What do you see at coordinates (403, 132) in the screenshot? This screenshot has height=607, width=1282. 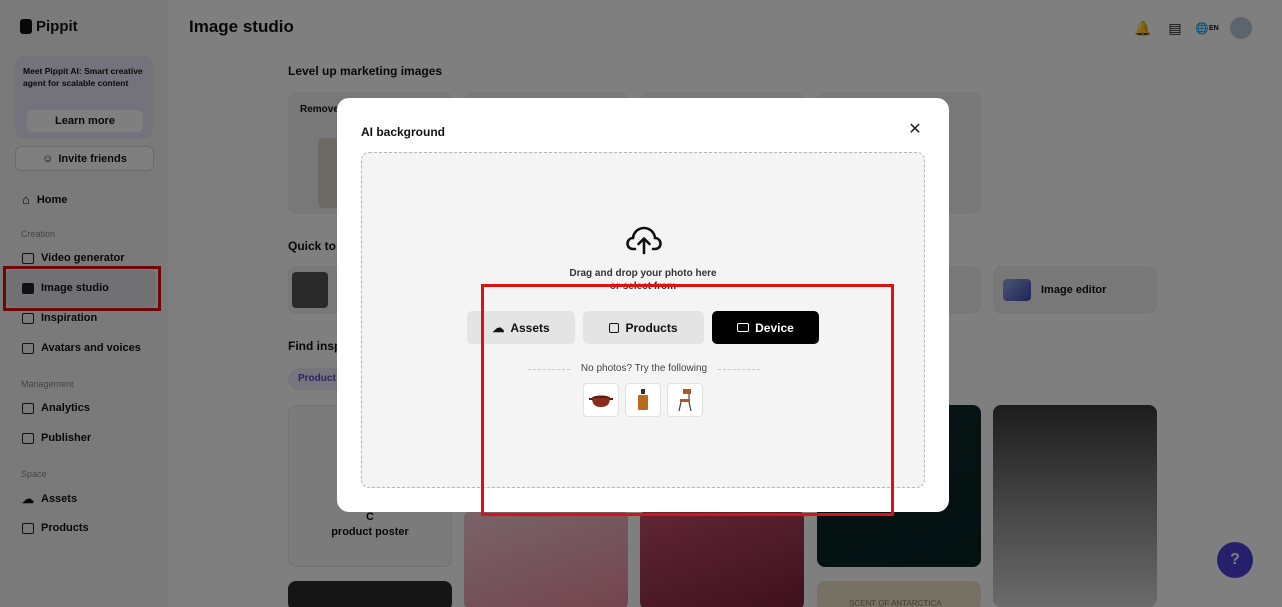 I see `modal-title: AI background` at bounding box center [403, 132].